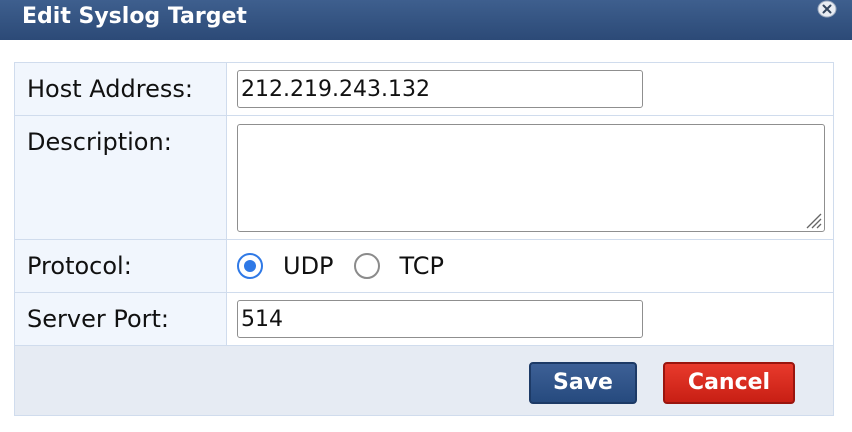 The height and width of the screenshot is (432, 852). Describe the element at coordinates (120, 319) in the screenshot. I see `server-port-label: Server Port:` at that location.